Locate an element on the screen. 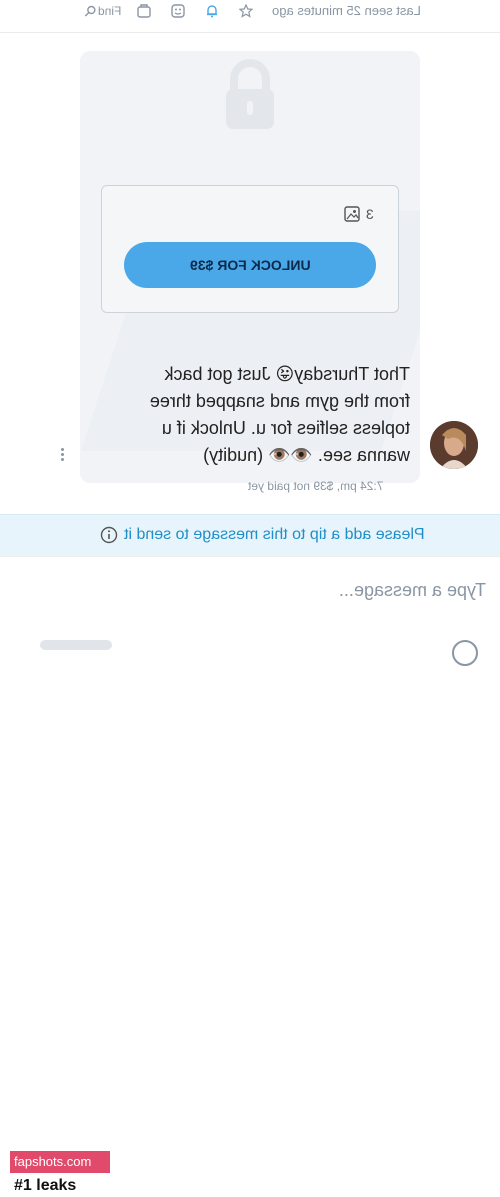  circle-icon is located at coordinates (465, 653).